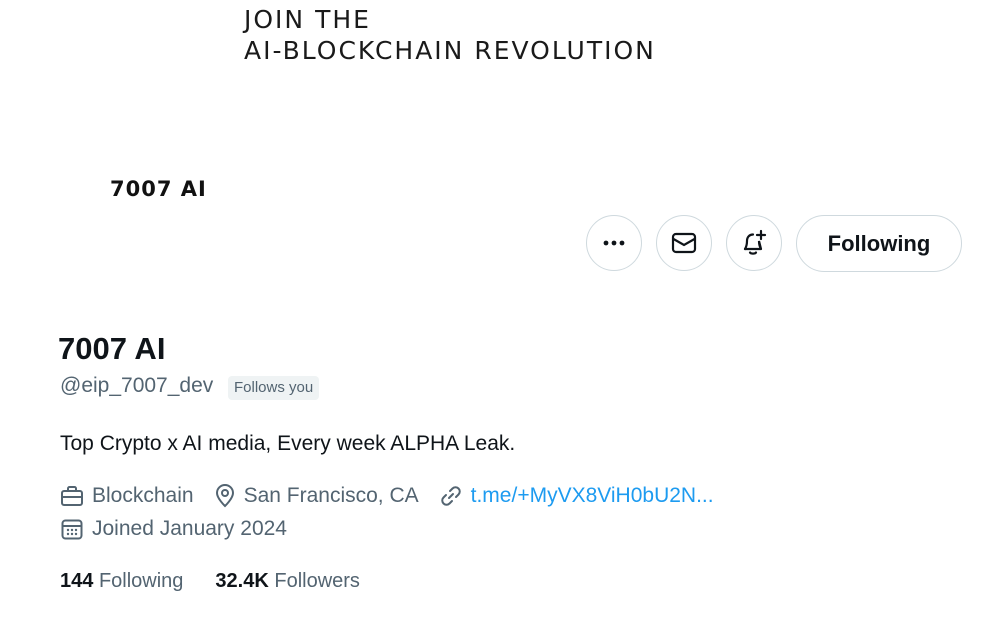  What do you see at coordinates (450, 496) in the screenshot?
I see `link-icon` at bounding box center [450, 496].